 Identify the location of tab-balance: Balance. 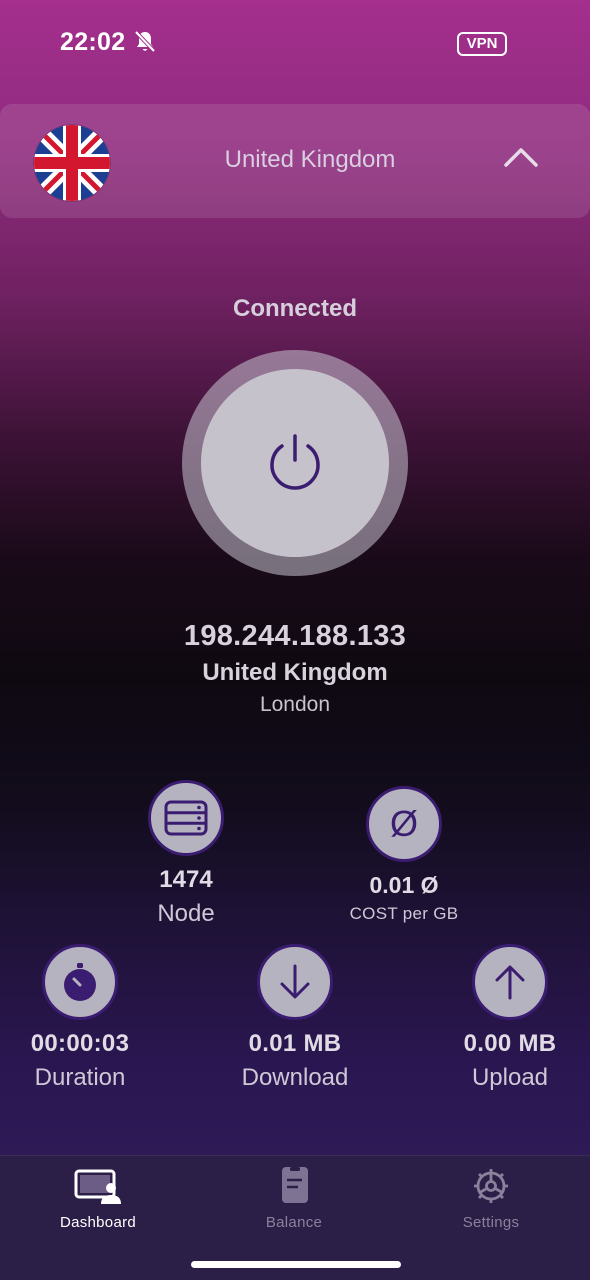
(294, 1198).